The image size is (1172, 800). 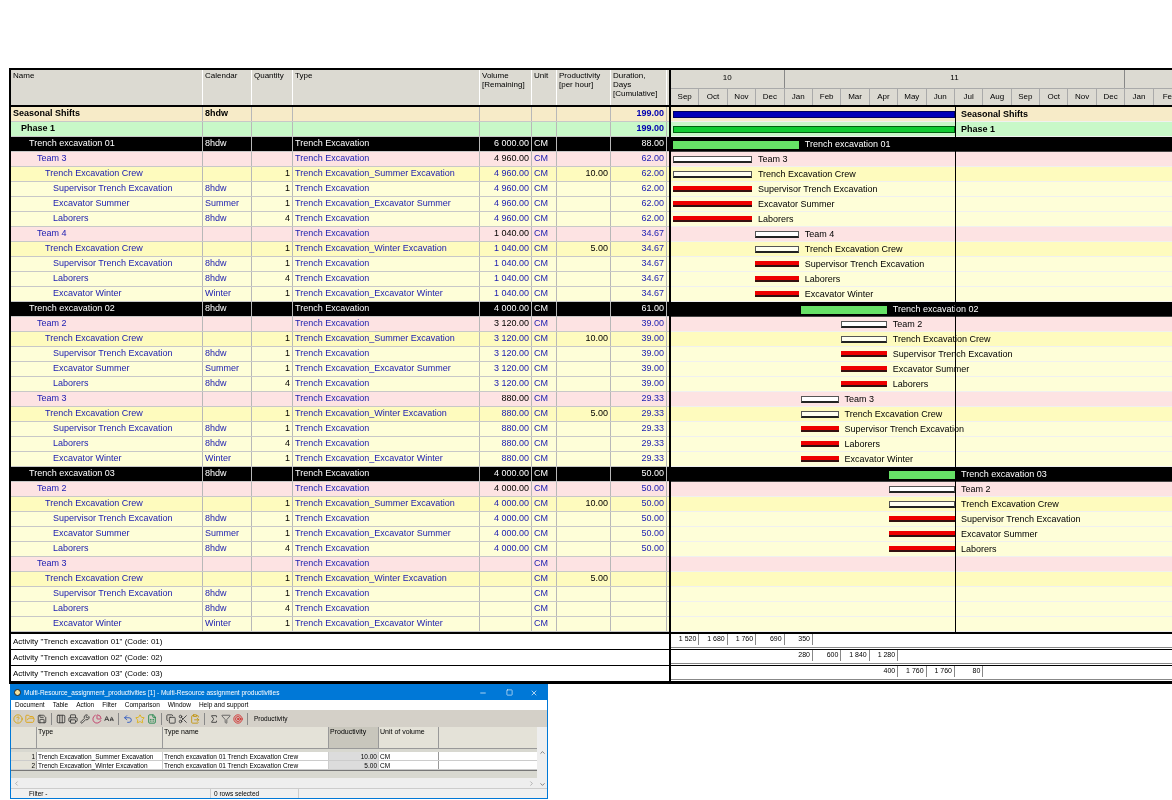 I want to click on row-name: Team 4, so click(x=40, y=234).